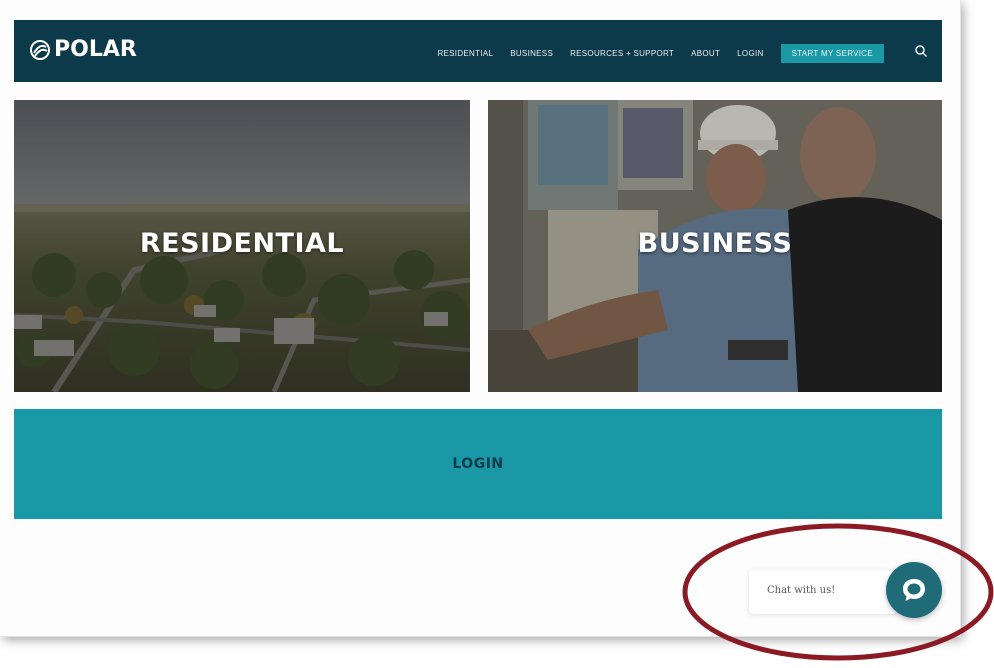 The height and width of the screenshot is (668, 994). I want to click on search-icon, so click(921, 51).